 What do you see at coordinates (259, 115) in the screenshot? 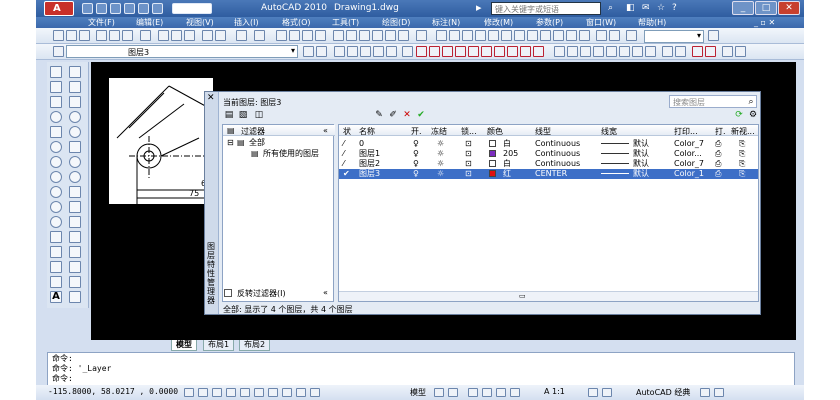
I see `layer-states-icon: ◫` at bounding box center [259, 115].